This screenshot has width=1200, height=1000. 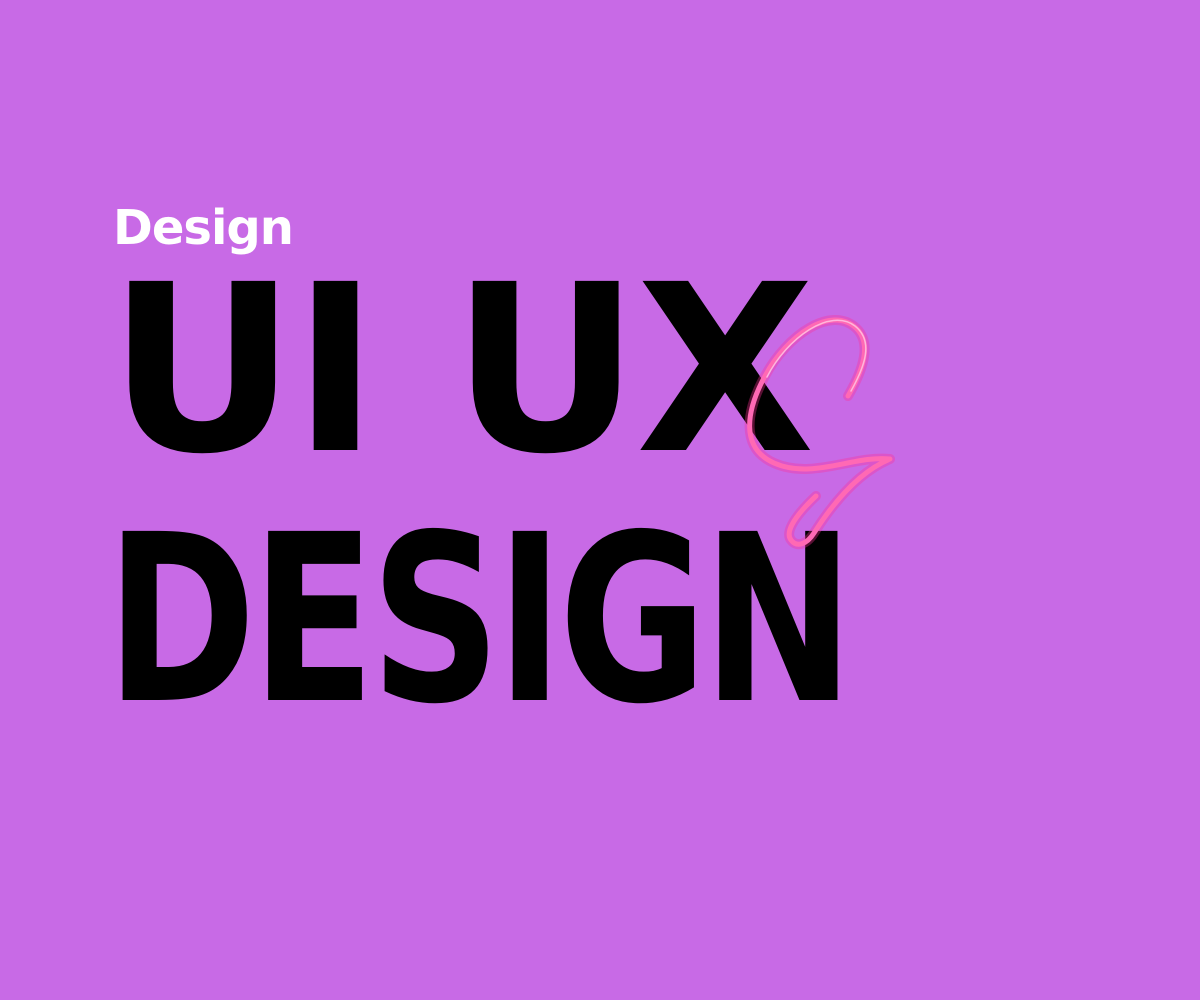 I want to click on ampersand-glow-stroke, so click(x=819, y=432).